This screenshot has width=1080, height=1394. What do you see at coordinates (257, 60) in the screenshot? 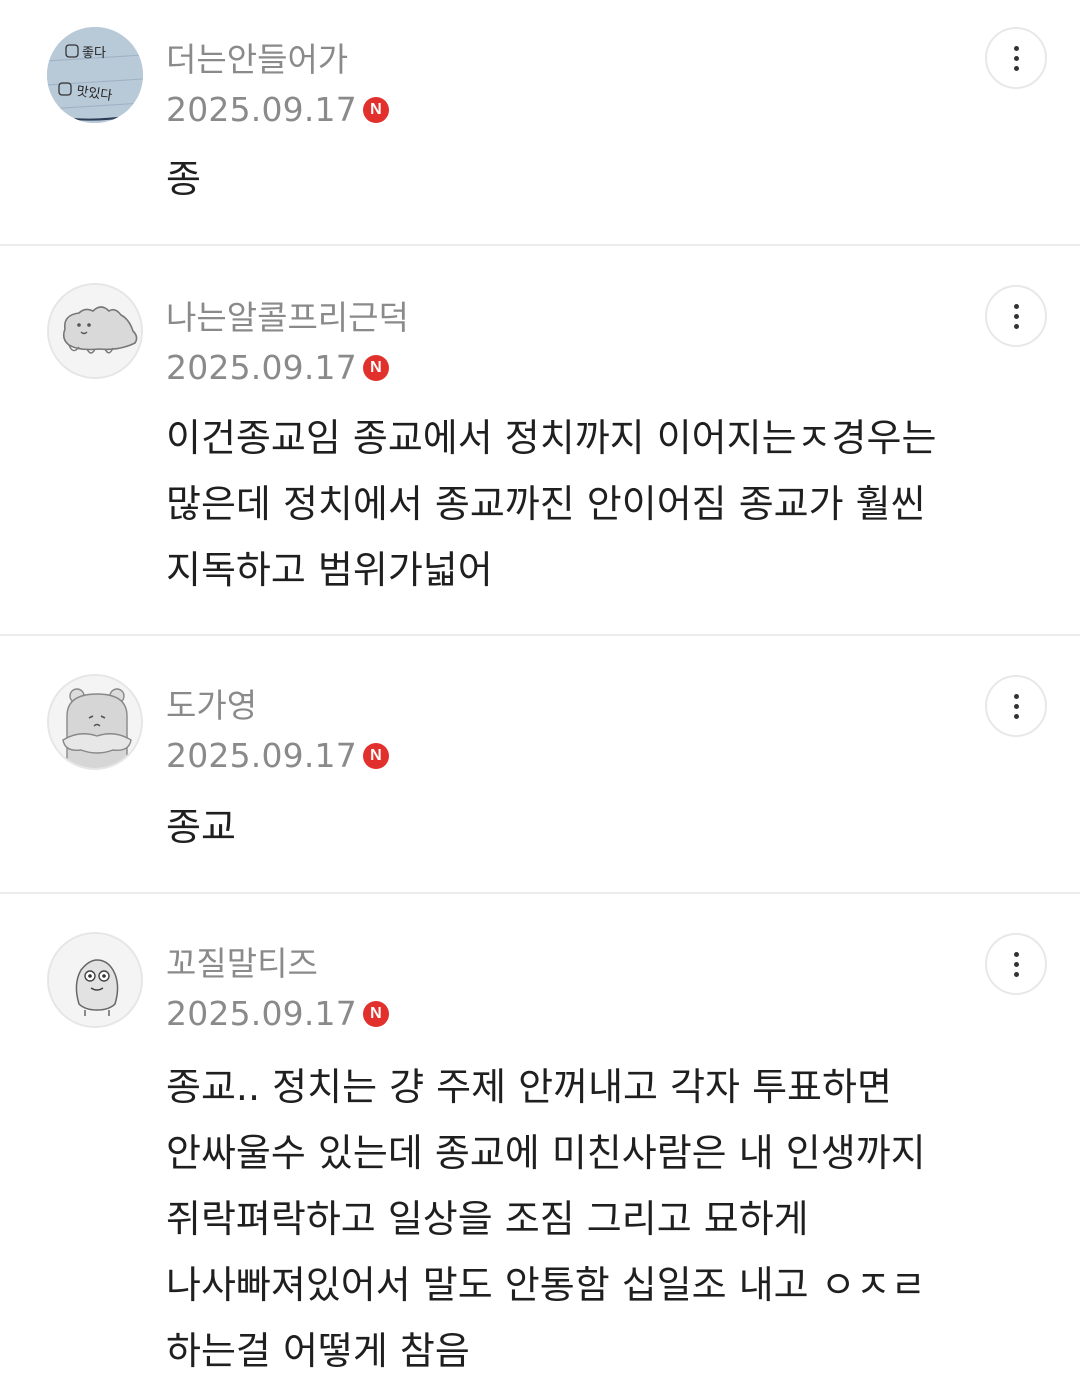
I see `comment-author: 더는안들어가` at bounding box center [257, 60].